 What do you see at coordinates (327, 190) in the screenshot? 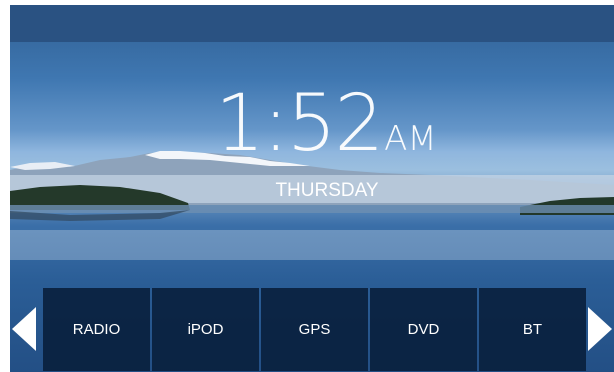
I see `weekday-label: THURSDAY` at bounding box center [327, 190].